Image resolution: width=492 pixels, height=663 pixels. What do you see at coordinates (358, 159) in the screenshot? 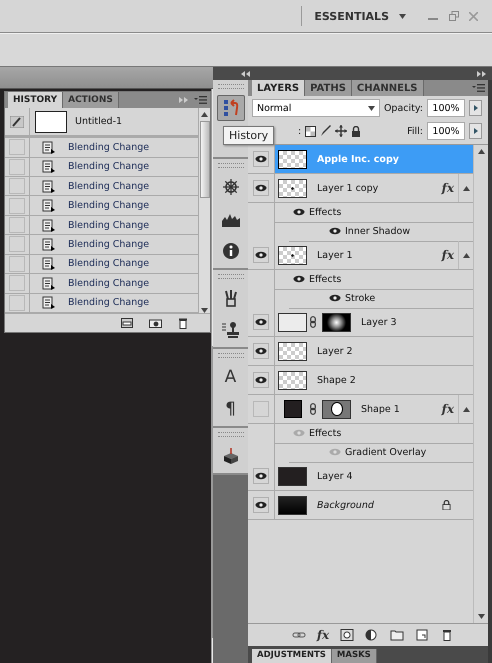
I see `layer-name: Apple Inc. copy` at bounding box center [358, 159].